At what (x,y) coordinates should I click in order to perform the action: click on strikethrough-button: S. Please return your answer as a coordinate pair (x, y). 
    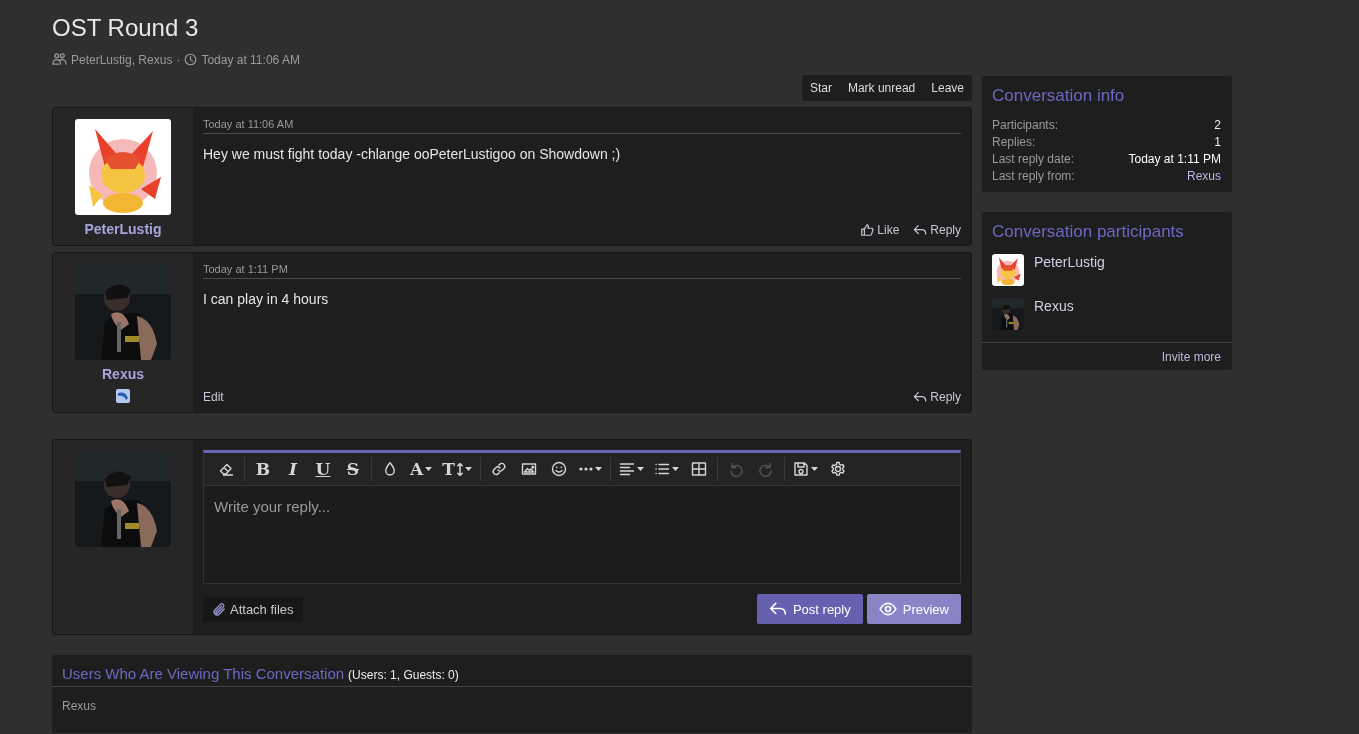
    Looking at the image, I should click on (353, 469).